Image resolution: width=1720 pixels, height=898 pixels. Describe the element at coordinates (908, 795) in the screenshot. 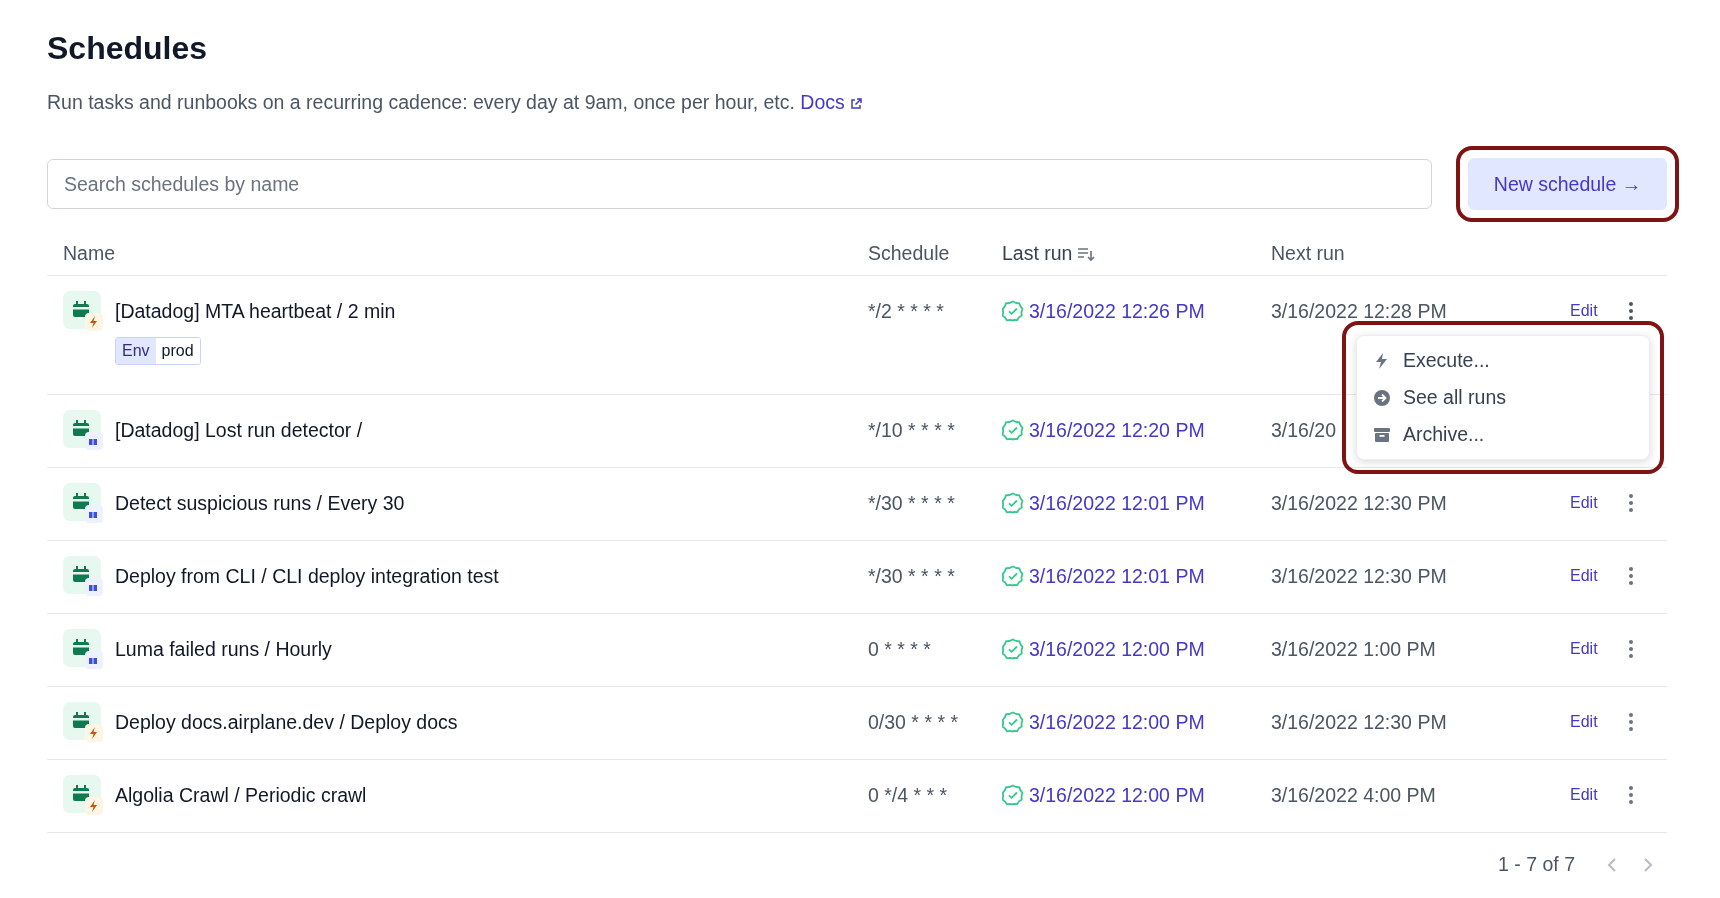

I see `cron-expression: 0 */4 * * *` at that location.